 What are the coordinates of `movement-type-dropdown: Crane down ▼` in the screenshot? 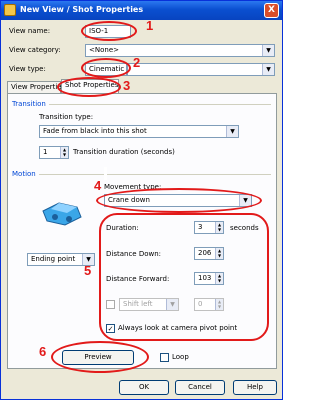 It's located at (178, 200).